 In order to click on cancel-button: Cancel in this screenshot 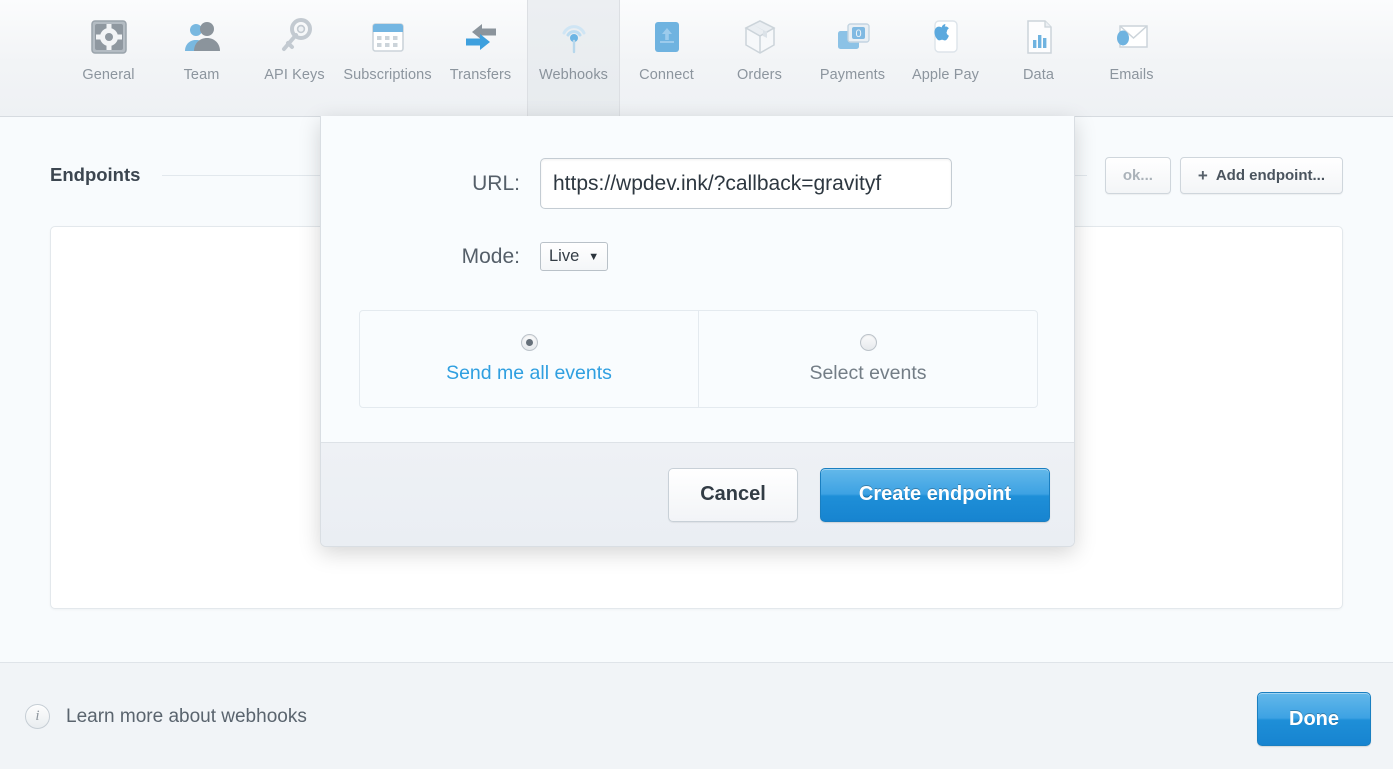, I will do `click(733, 494)`.